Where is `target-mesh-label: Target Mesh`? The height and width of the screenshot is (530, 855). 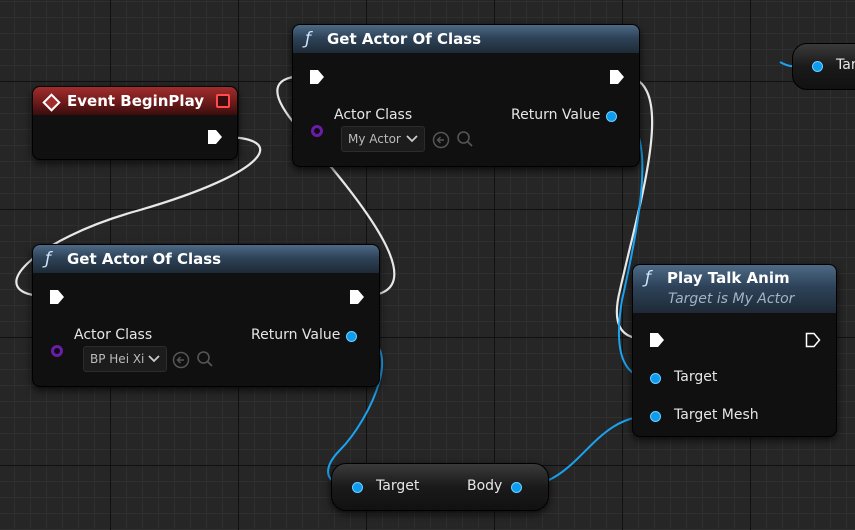
target-mesh-label: Target Mesh is located at coordinates (716, 415).